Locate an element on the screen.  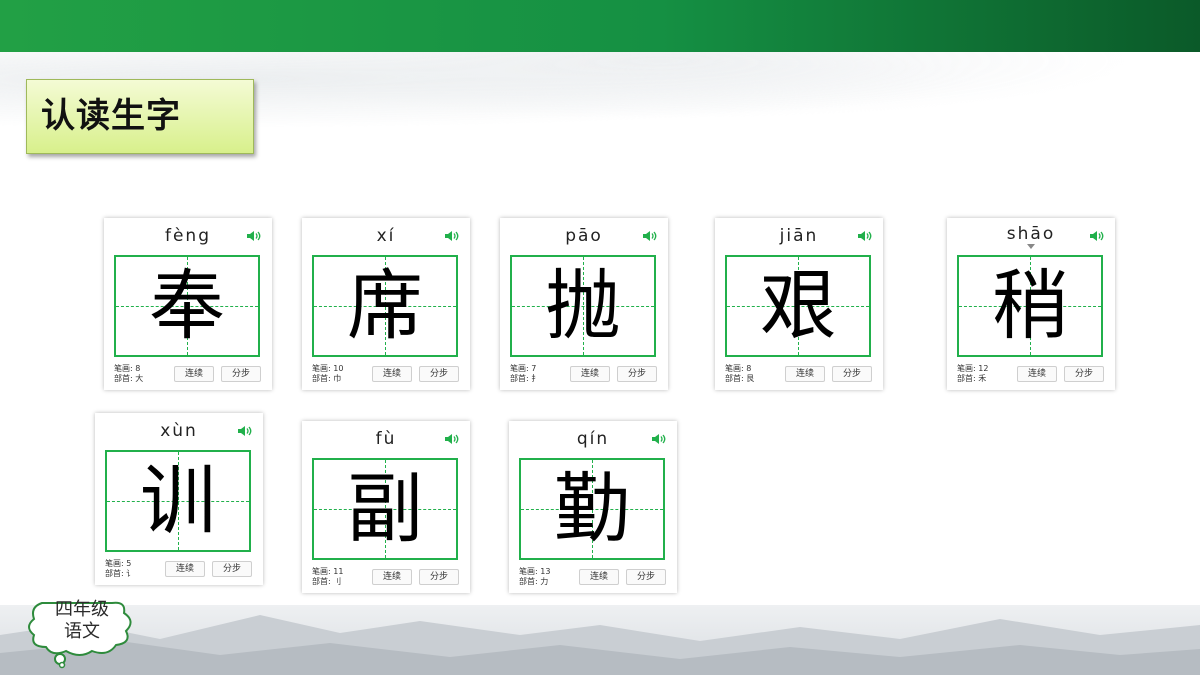
character-card-qin: qín 勤 笔画: 13 部首: 力 连续 分步 is located at coordinates (593, 507).